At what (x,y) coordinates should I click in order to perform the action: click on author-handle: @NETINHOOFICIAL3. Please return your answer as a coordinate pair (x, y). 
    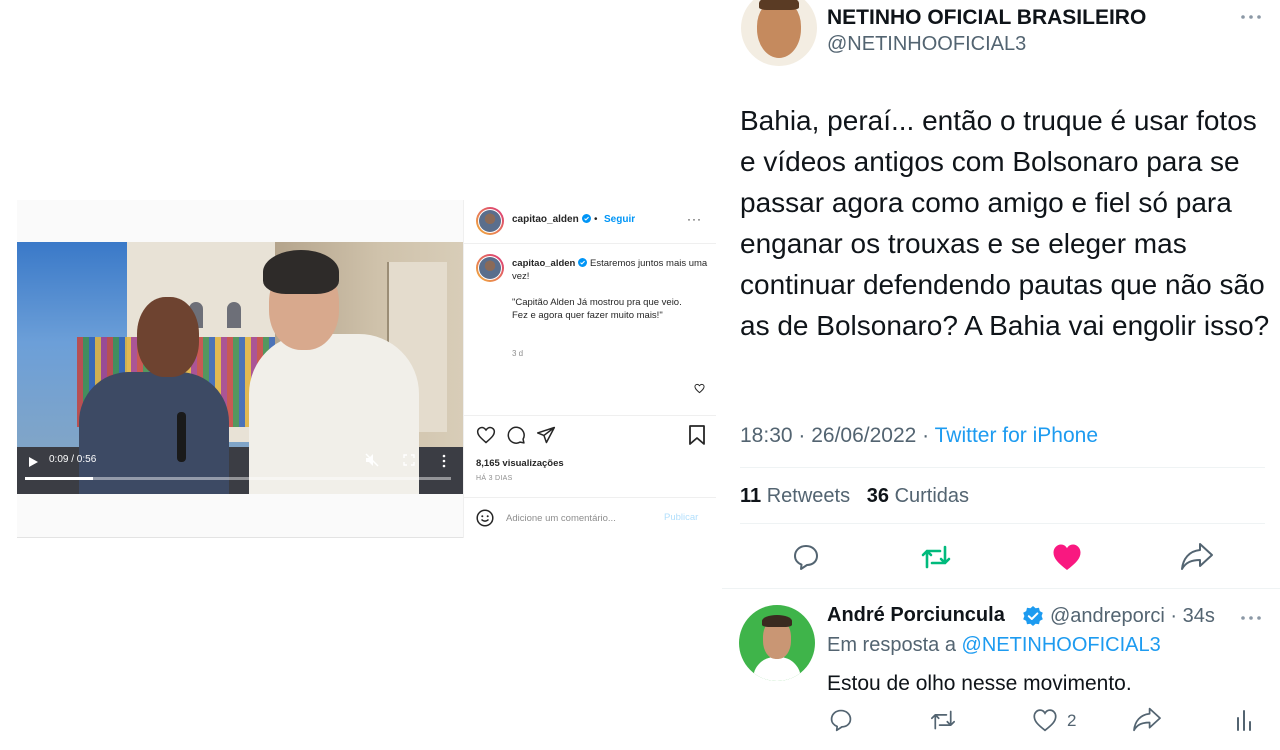
    Looking at the image, I should click on (926, 44).